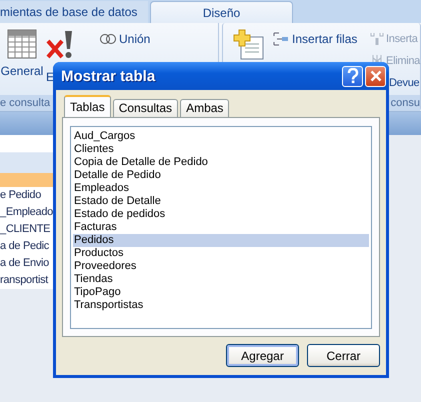 The width and height of the screenshot is (421, 402). I want to click on list-item: Detalle de Pedido, so click(221, 175).